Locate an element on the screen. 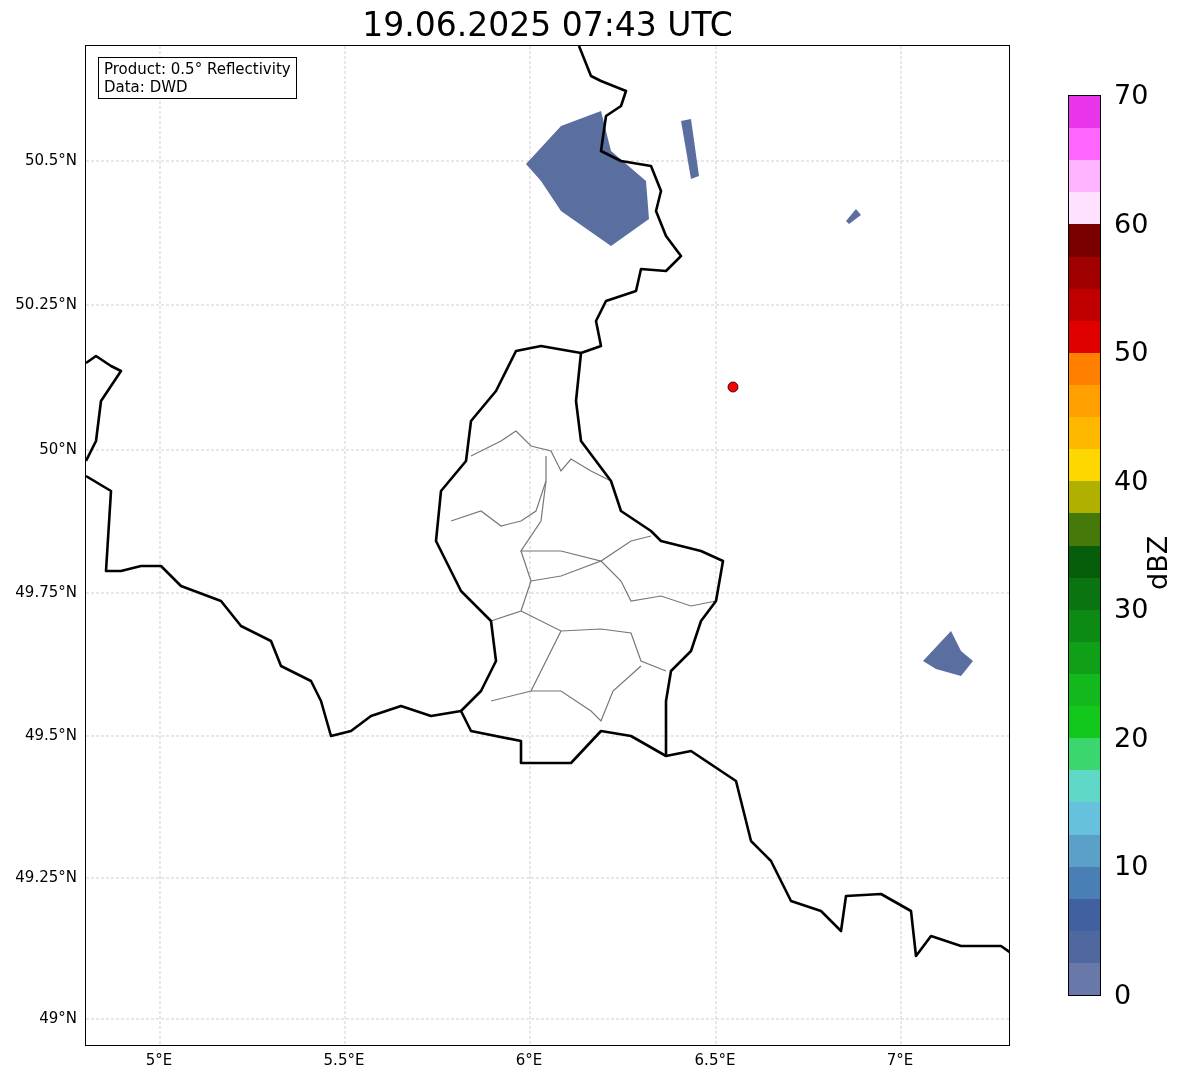 This screenshot has width=1202, height=1081. tick-label: 49.25°N is located at coordinates (46, 877).